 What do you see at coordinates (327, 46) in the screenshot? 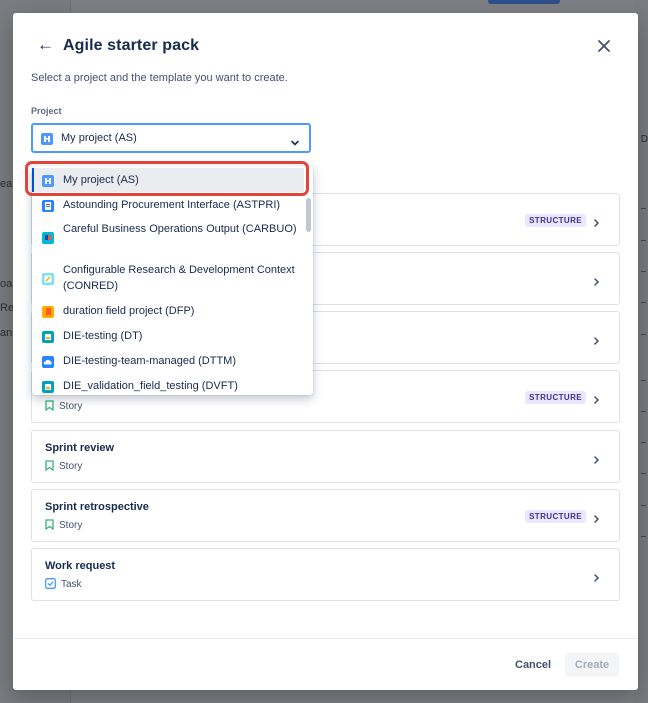
I see `modal-header: ← Agile starter pack` at bounding box center [327, 46].